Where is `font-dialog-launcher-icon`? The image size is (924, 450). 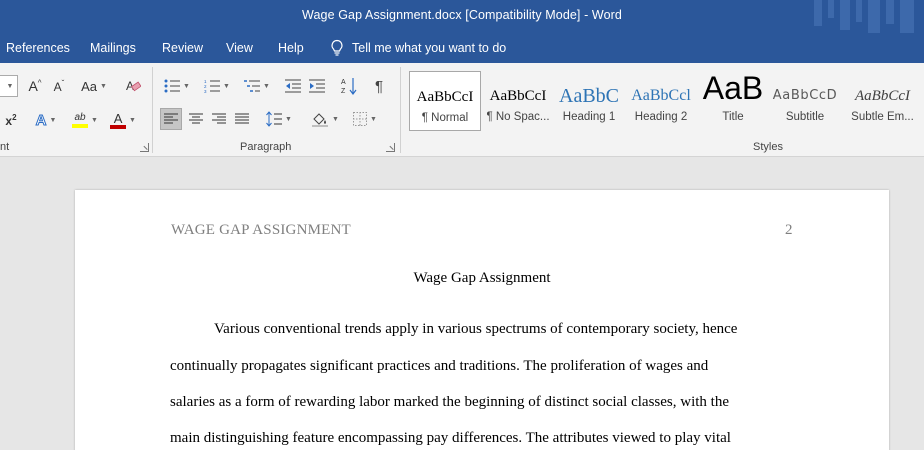 font-dialog-launcher-icon is located at coordinates (144, 147).